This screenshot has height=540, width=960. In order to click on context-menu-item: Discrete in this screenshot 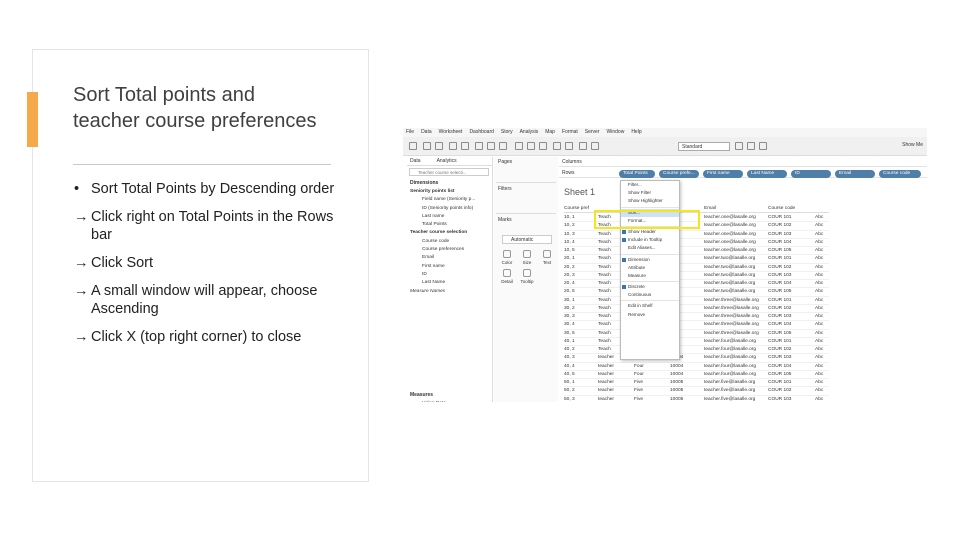, I will do `click(650, 287)`.